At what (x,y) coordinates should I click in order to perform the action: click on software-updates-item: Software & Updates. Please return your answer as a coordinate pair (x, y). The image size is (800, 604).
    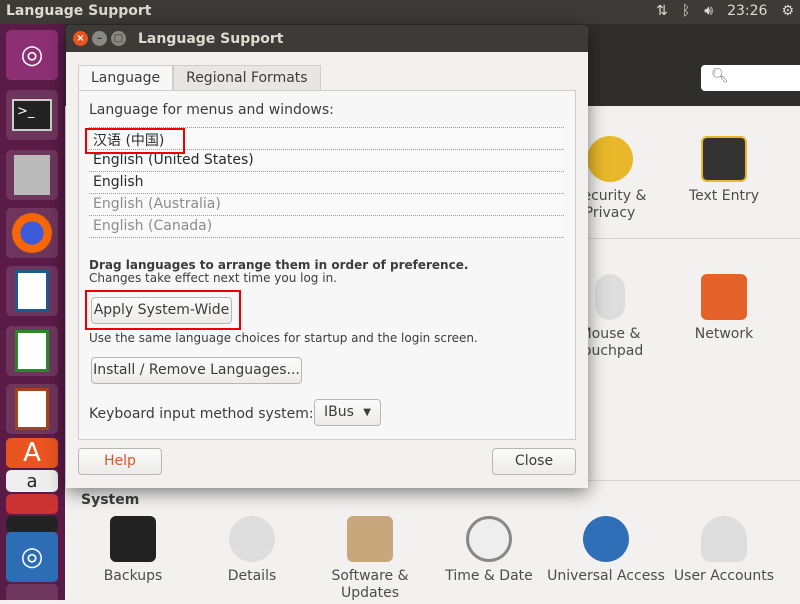
    Looking at the image, I should click on (370, 559).